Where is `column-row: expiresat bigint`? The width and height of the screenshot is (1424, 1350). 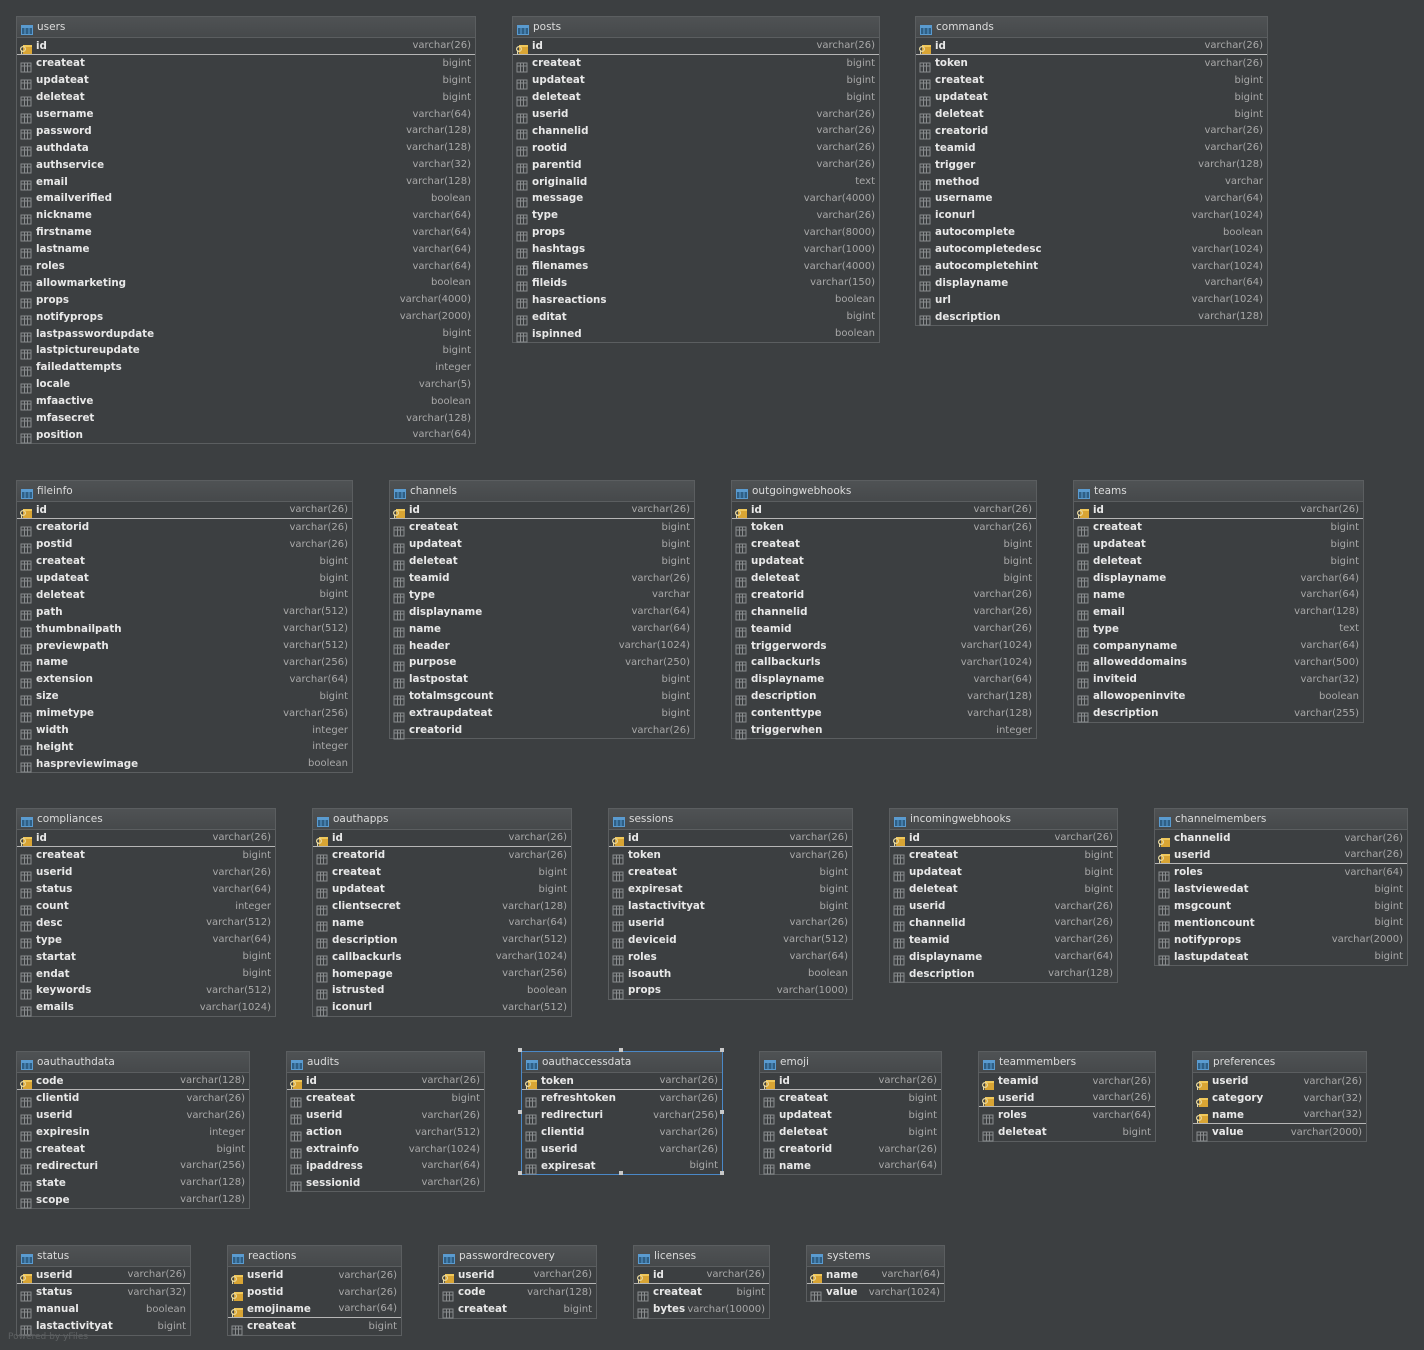 column-row: expiresat bigint is located at coordinates (730, 890).